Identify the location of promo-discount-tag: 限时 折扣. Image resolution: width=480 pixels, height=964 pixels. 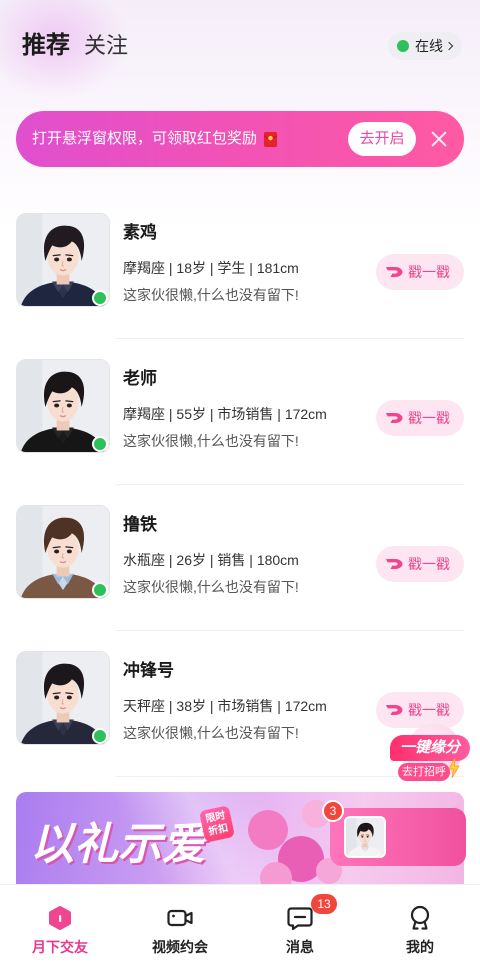
(217, 824).